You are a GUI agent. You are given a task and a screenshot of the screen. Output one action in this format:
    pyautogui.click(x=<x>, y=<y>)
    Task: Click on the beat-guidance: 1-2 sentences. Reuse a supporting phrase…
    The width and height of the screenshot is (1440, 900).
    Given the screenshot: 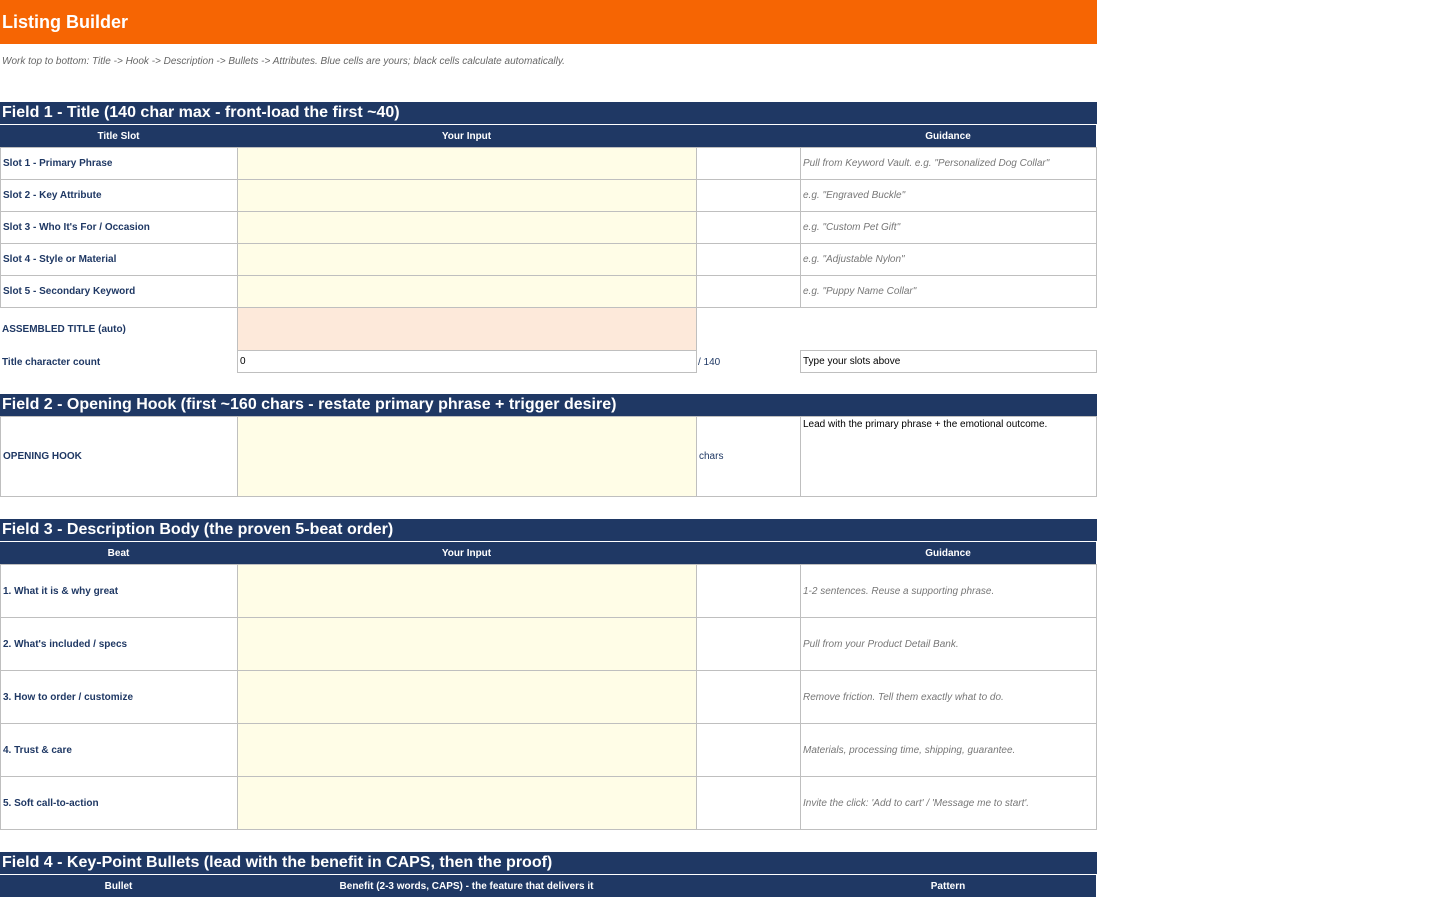 What is the action you would take?
    pyautogui.click(x=948, y=591)
    